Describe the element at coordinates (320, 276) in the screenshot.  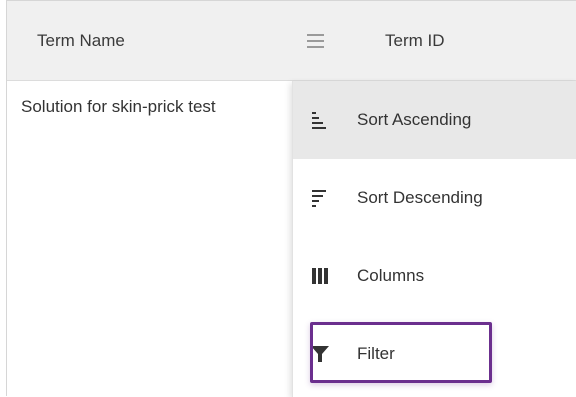
I see `columns-icon` at that location.